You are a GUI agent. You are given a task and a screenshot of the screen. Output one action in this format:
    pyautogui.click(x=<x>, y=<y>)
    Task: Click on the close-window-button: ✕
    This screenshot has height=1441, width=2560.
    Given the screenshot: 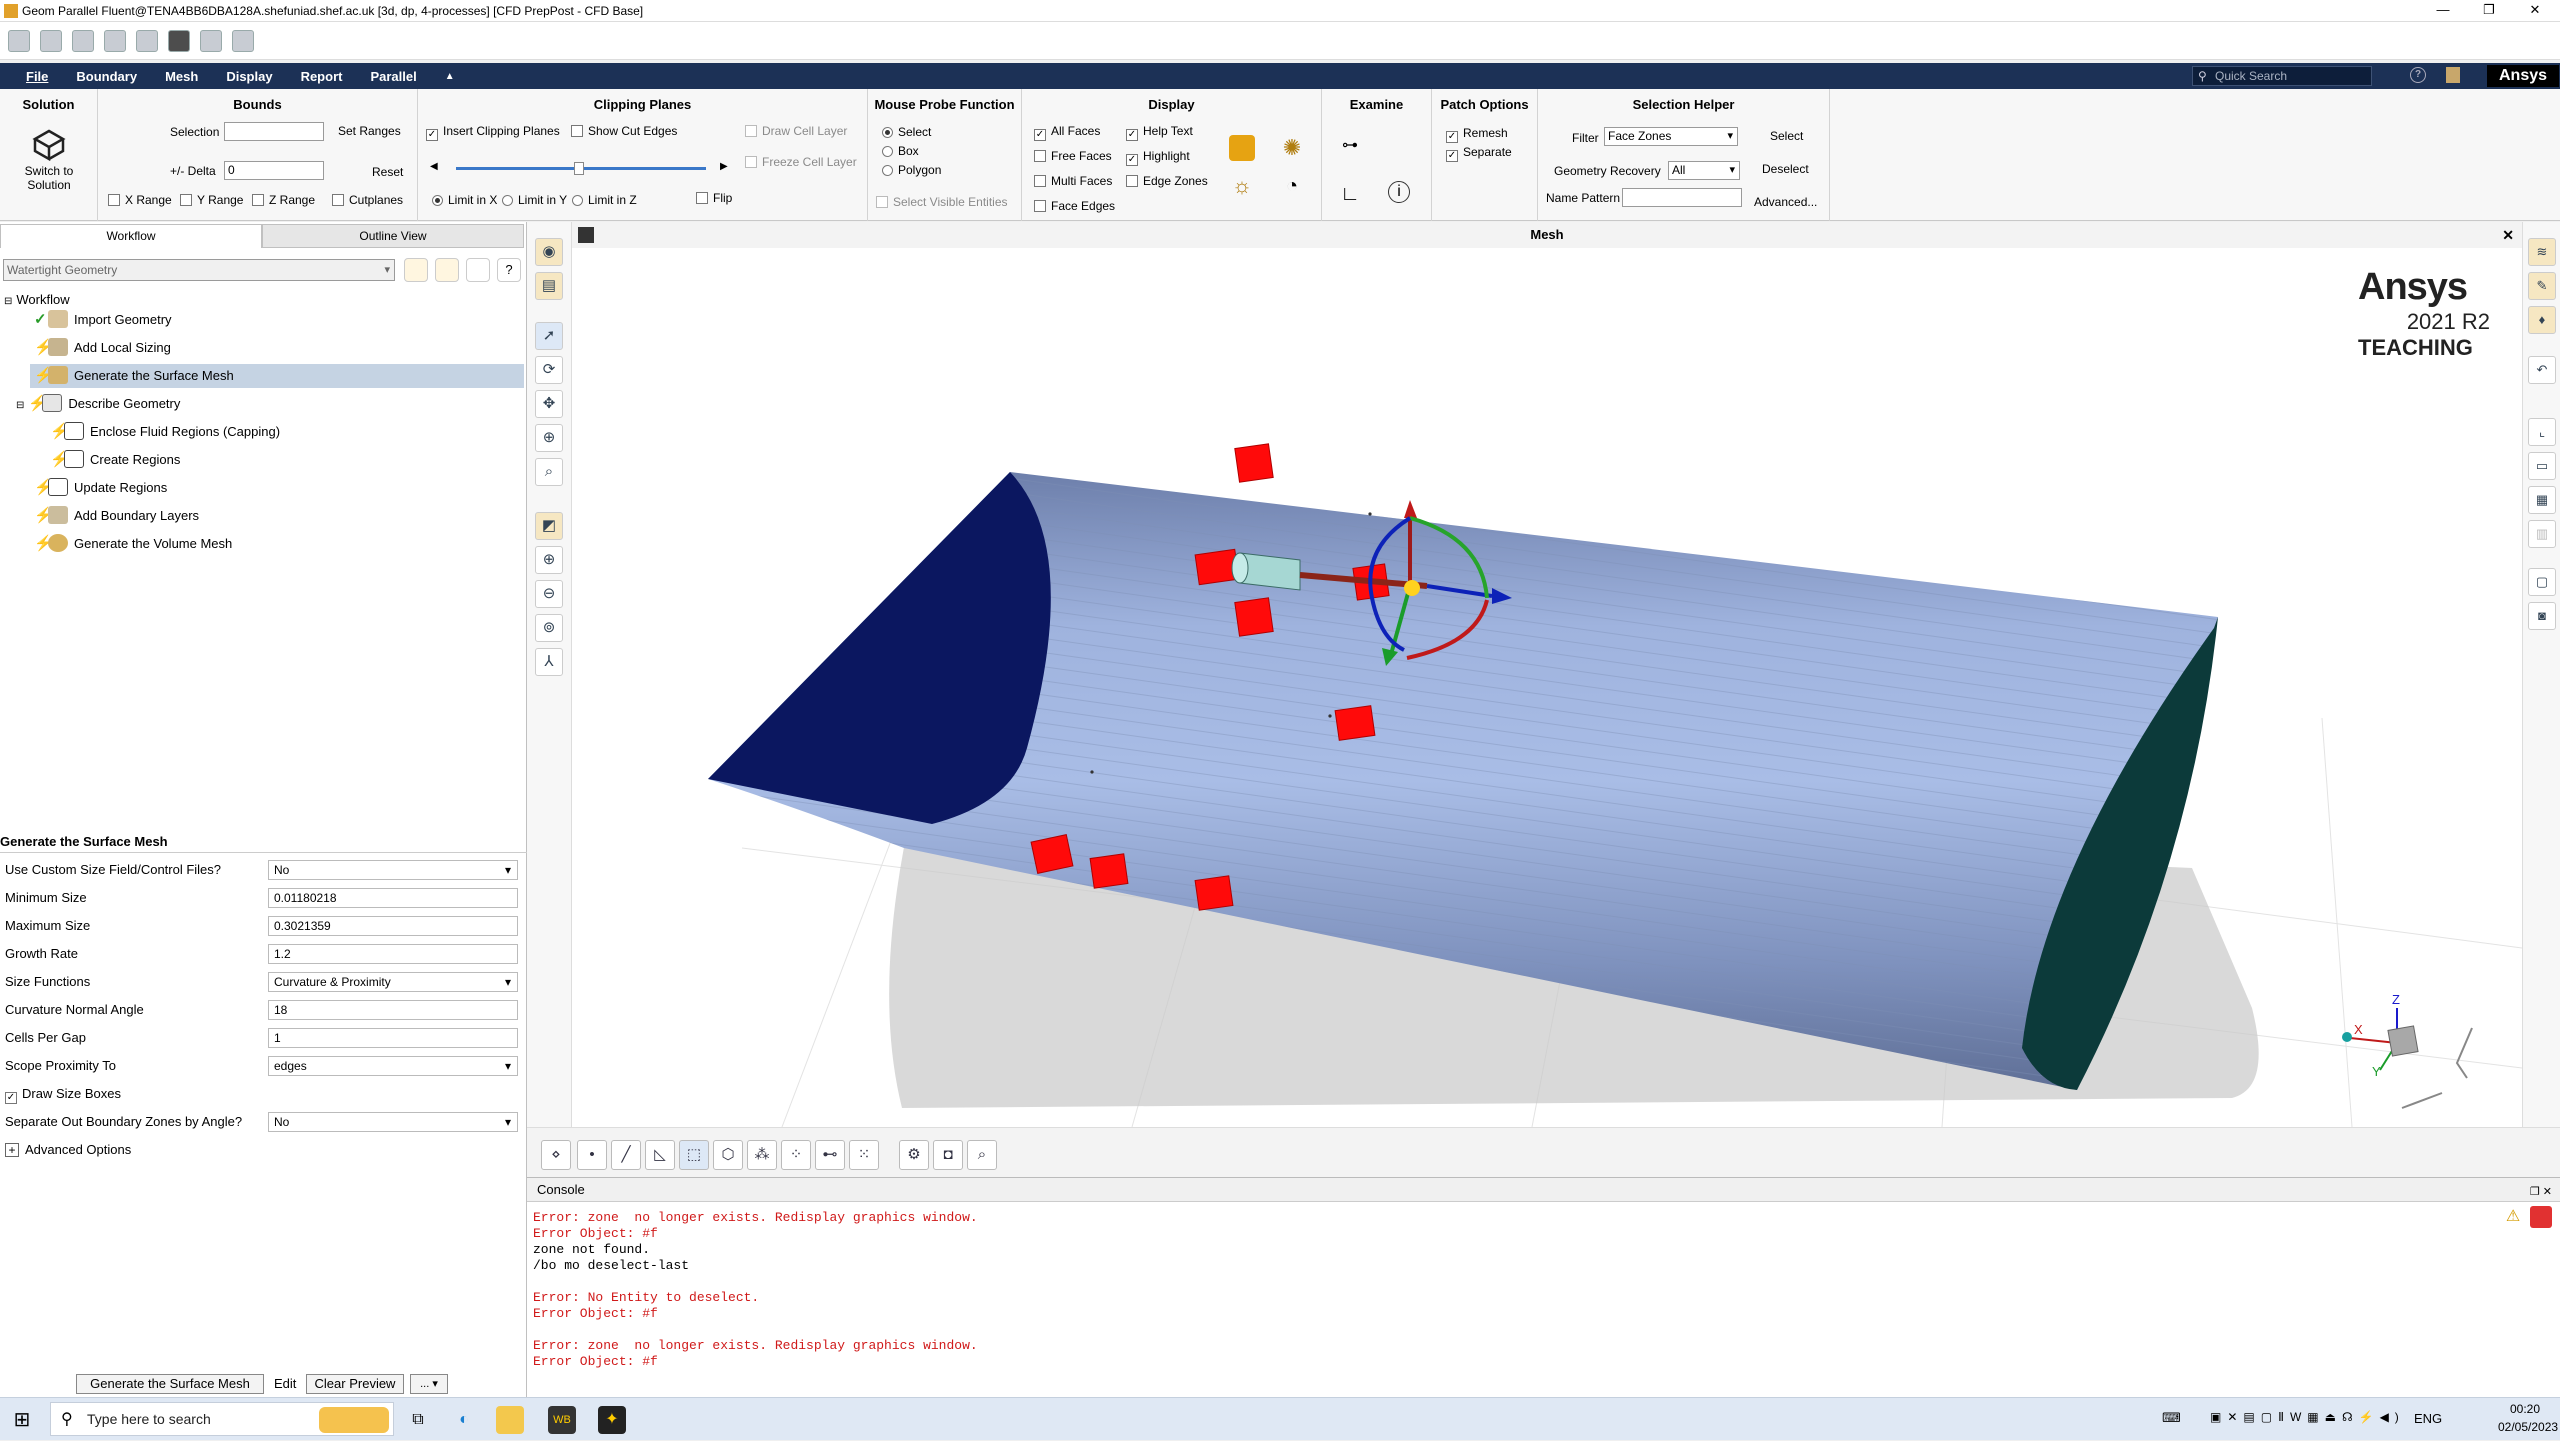 What is the action you would take?
    pyautogui.click(x=2535, y=11)
    